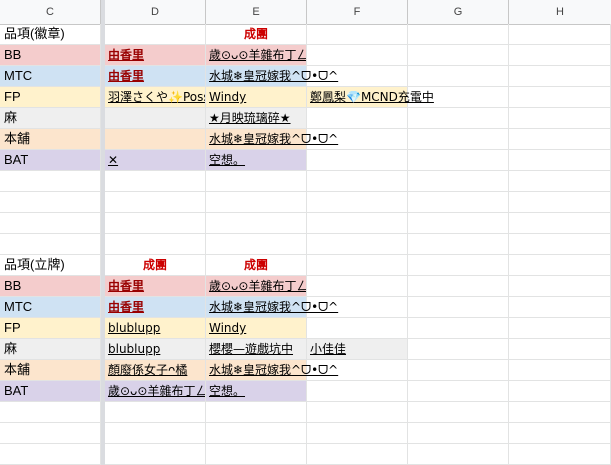 This screenshot has width=611, height=465. What do you see at coordinates (50, 12) in the screenshot?
I see `column-header-c: C` at bounding box center [50, 12].